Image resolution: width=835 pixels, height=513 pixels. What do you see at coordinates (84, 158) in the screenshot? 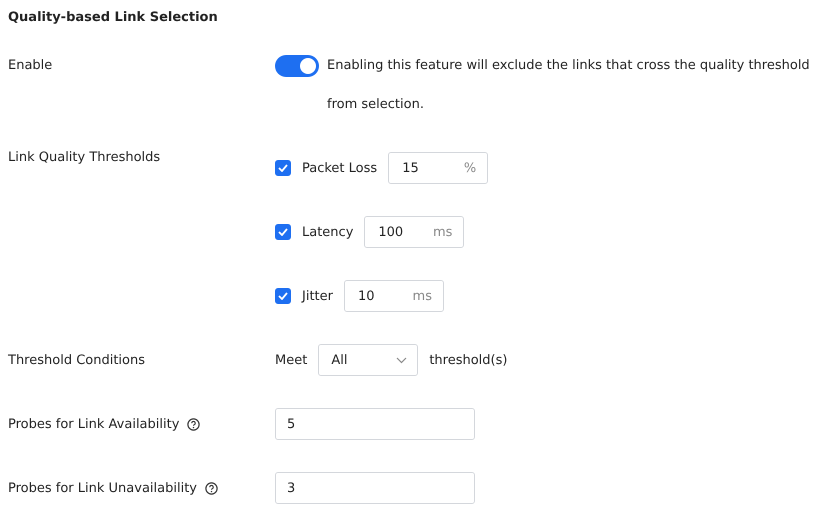
I see `field-label: Link Quality Thresholds` at bounding box center [84, 158].